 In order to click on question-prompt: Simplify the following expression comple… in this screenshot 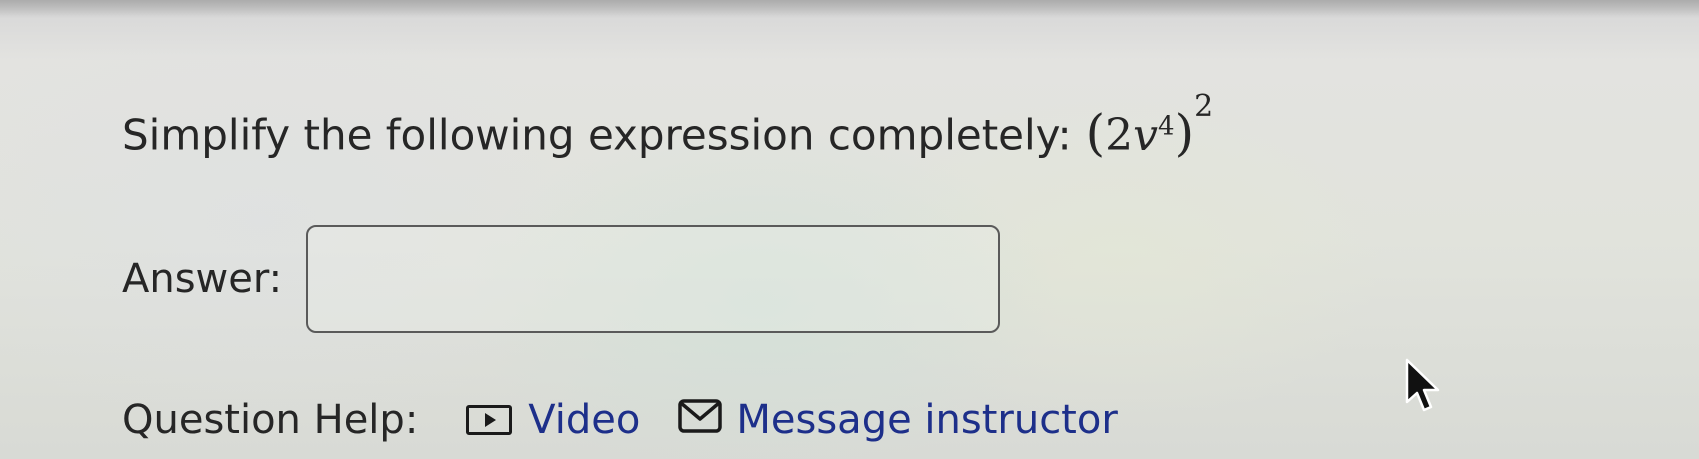, I will do `click(597, 135)`.